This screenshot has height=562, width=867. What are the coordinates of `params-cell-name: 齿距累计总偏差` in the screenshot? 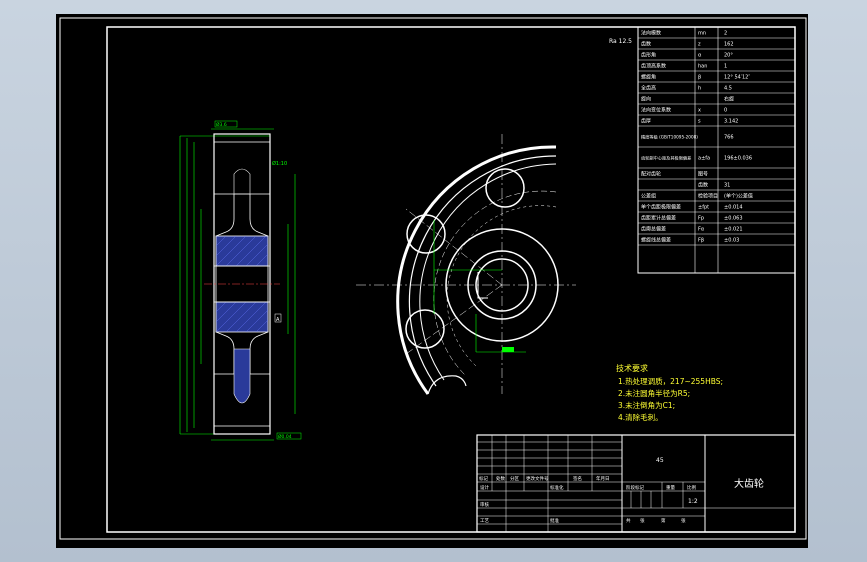 It's located at (658, 218).